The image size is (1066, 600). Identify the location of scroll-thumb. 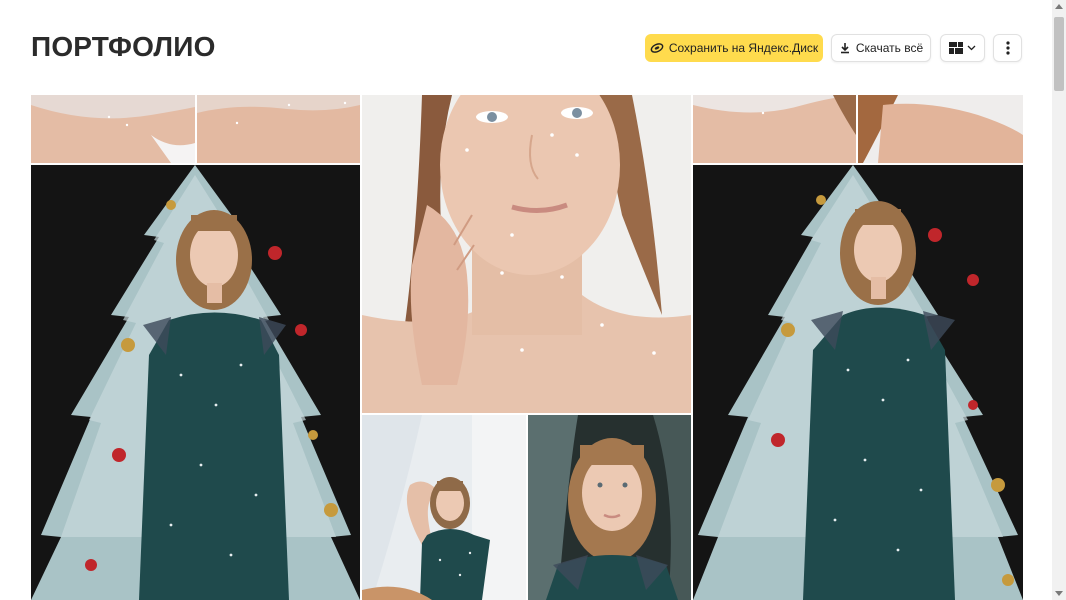
(1059, 54).